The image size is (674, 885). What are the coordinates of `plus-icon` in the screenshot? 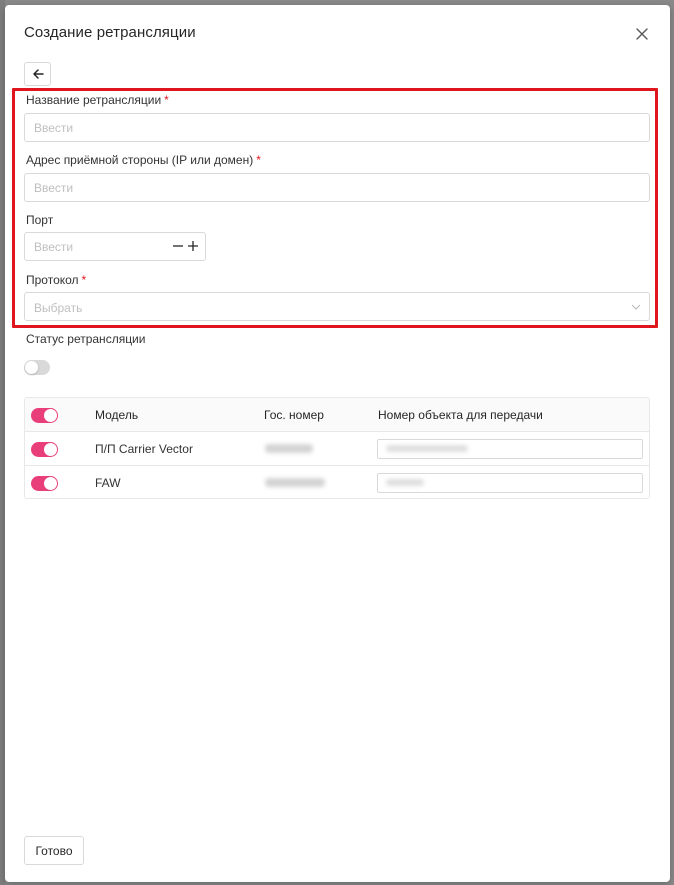 It's located at (193, 246).